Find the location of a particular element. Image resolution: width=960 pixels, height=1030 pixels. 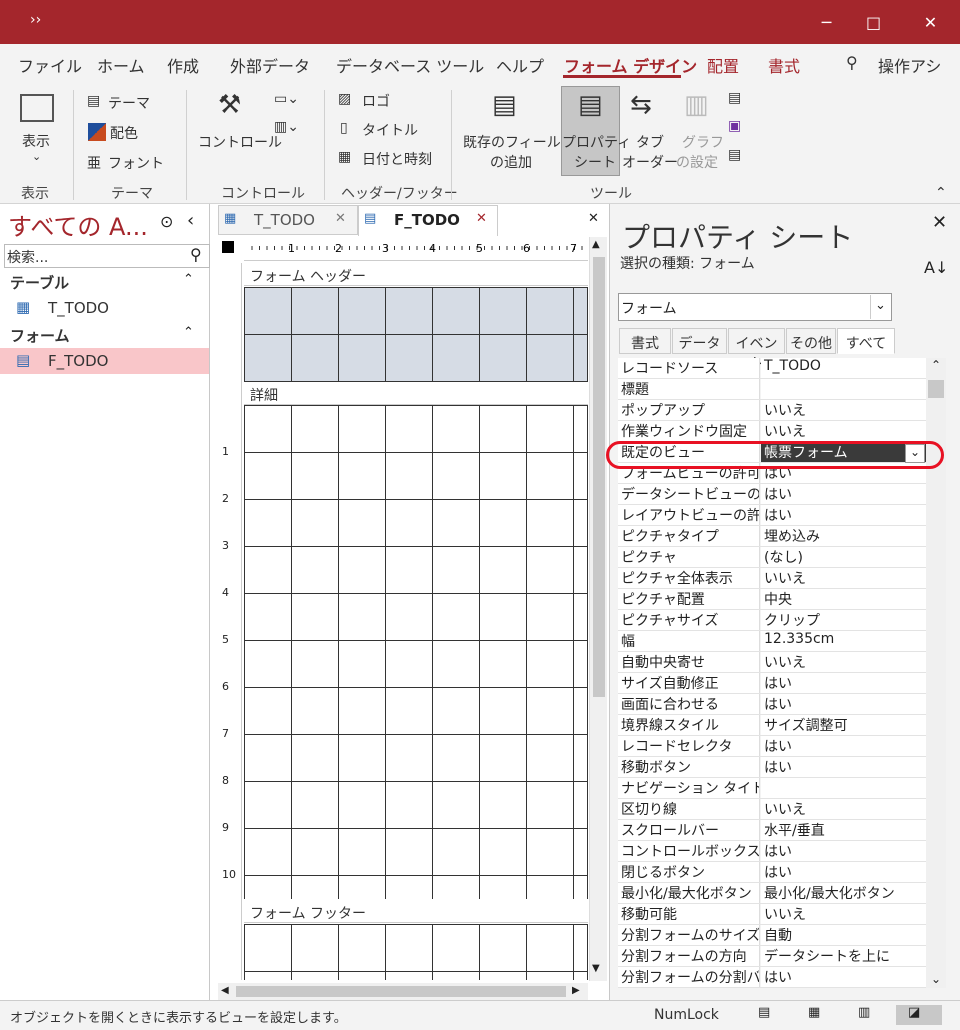

property-value: 12.335cm is located at coordinates (843, 641).